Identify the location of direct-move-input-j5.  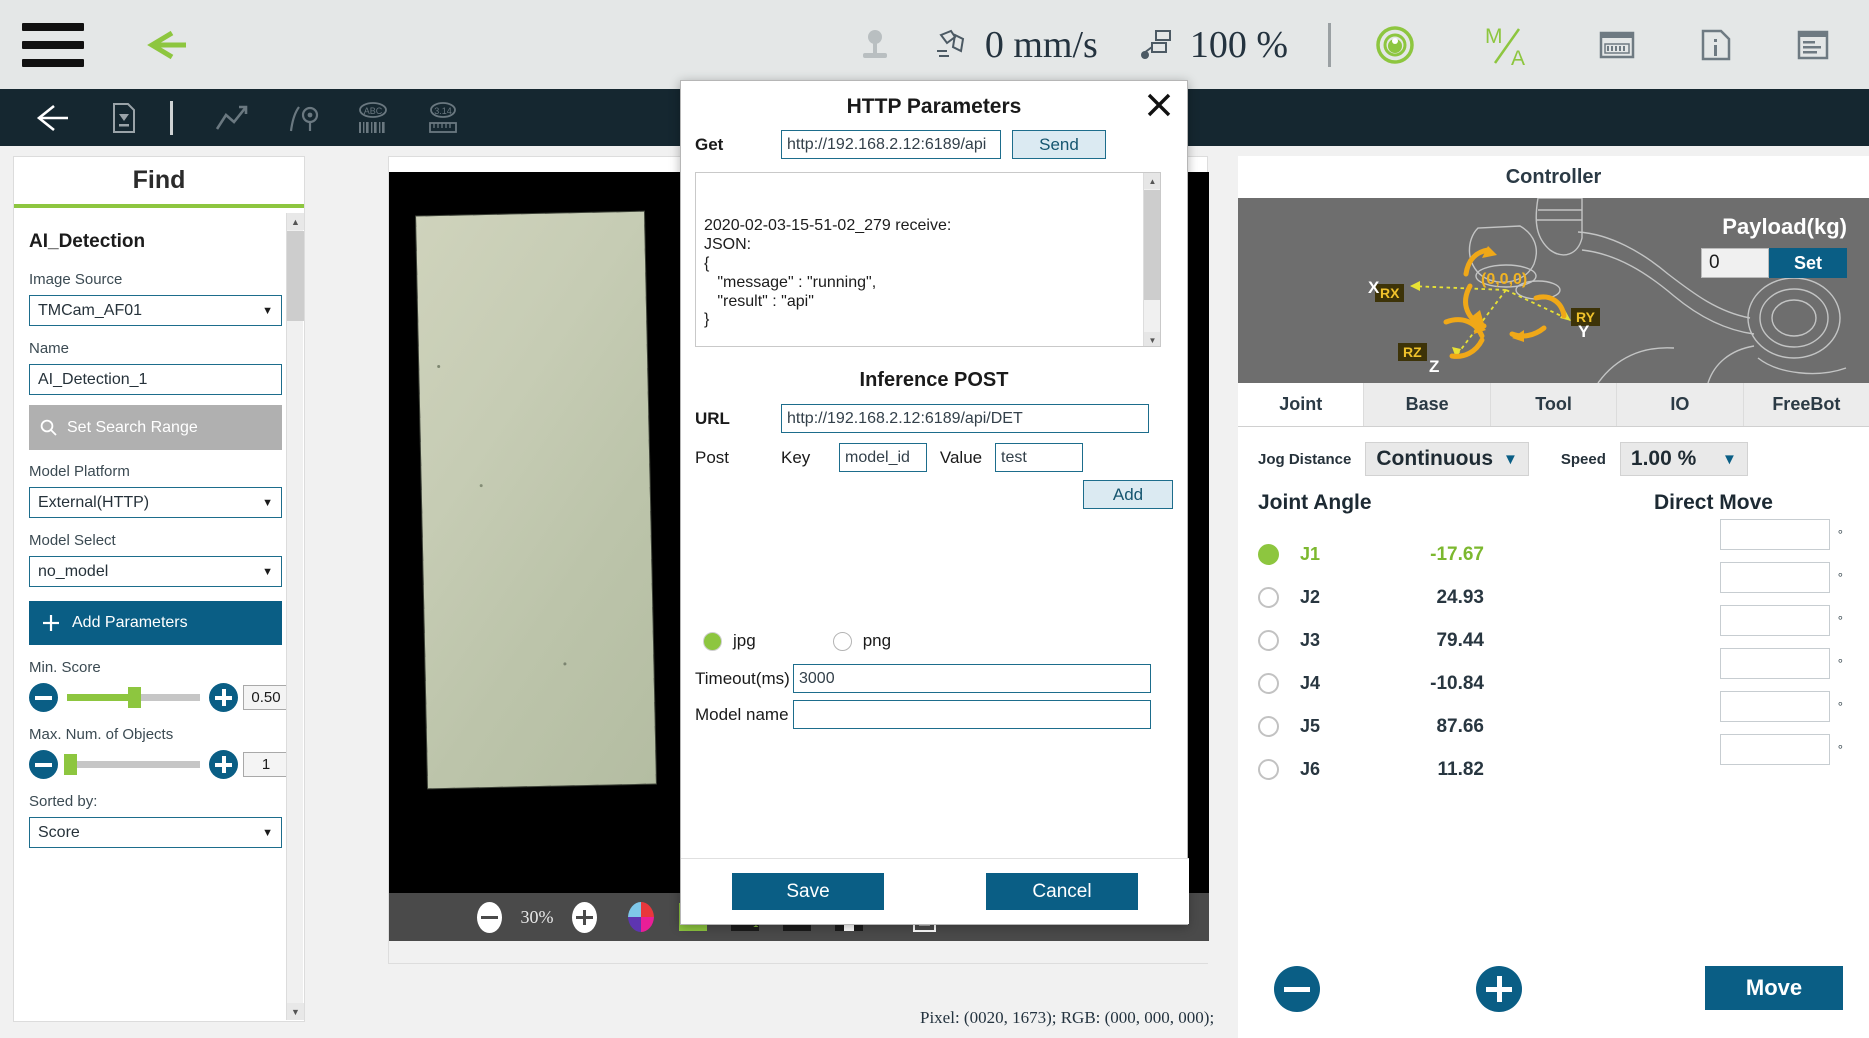
(1774, 706).